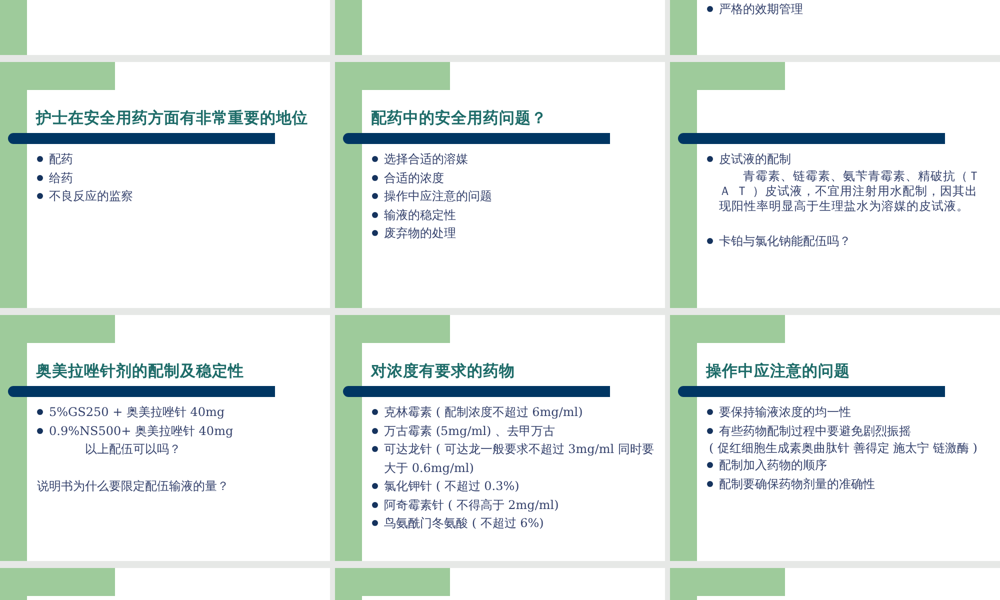 The image size is (1000, 600). What do you see at coordinates (464, 523) in the screenshot?
I see `bullet-text: 鸟氨酰门冬氨酸 ( 不超过 6%)` at bounding box center [464, 523].